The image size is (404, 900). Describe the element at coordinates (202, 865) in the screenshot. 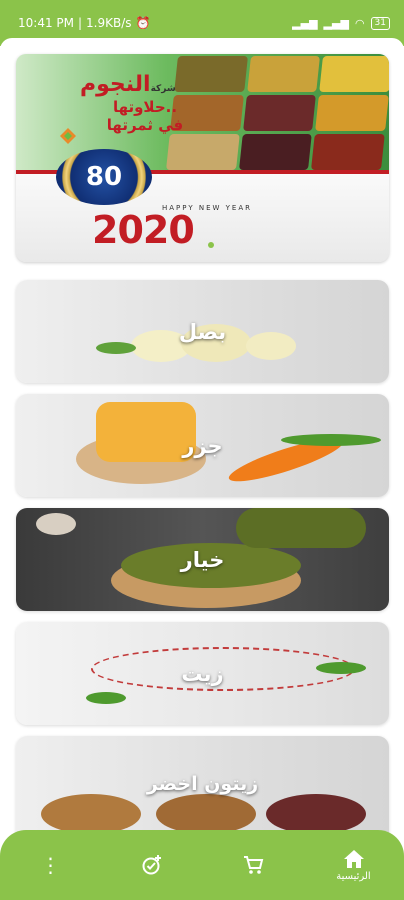

I see `bottom-navigation: ⋮ الرئيسية` at that location.